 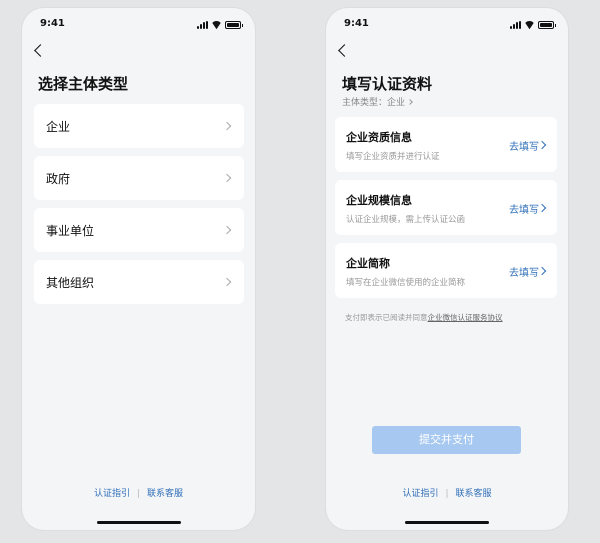 What do you see at coordinates (379, 200) in the screenshot?
I see `card-title: 企业规模信息` at bounding box center [379, 200].